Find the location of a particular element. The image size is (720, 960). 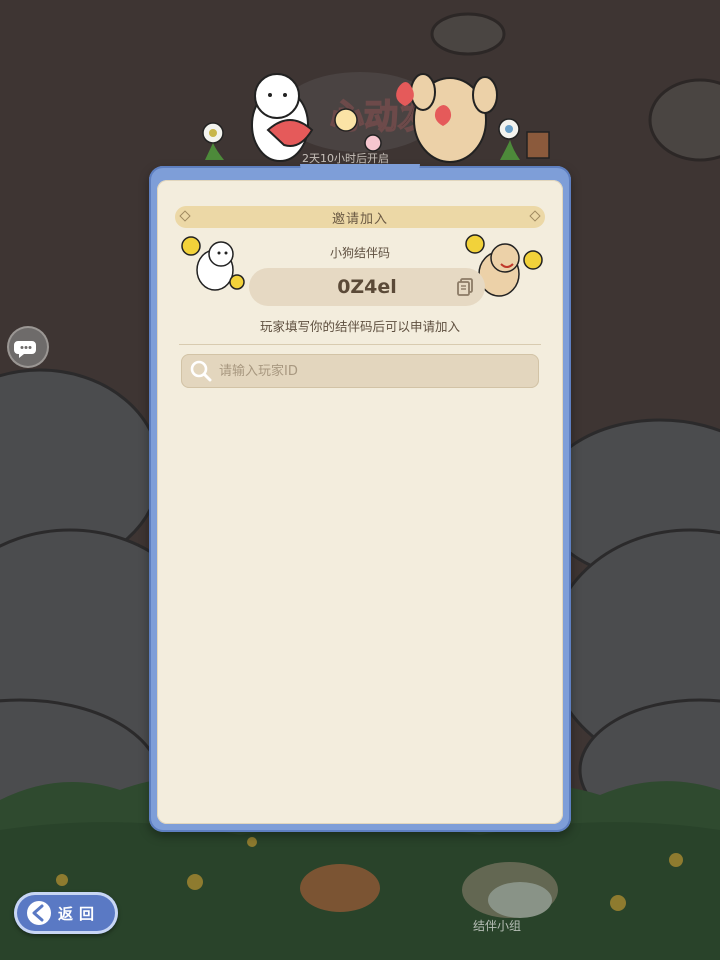

back-label: 返回 is located at coordinates (79, 913).